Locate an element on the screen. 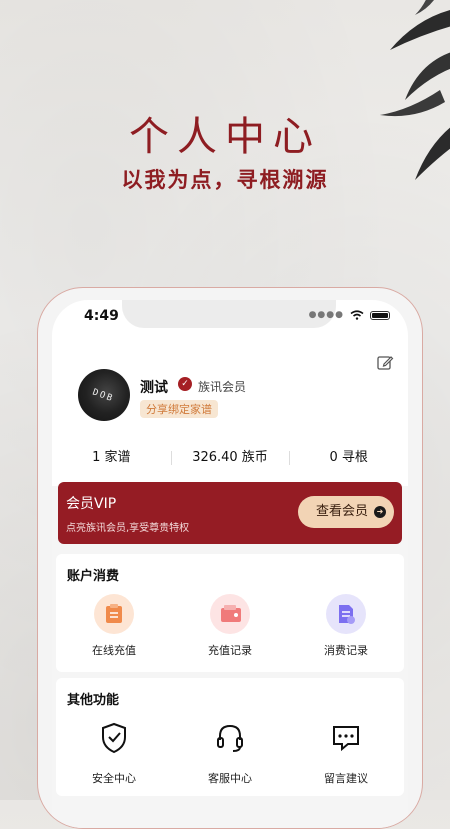 This screenshot has width=450, height=829. status-icons: ●●●● is located at coordinates (349, 315).